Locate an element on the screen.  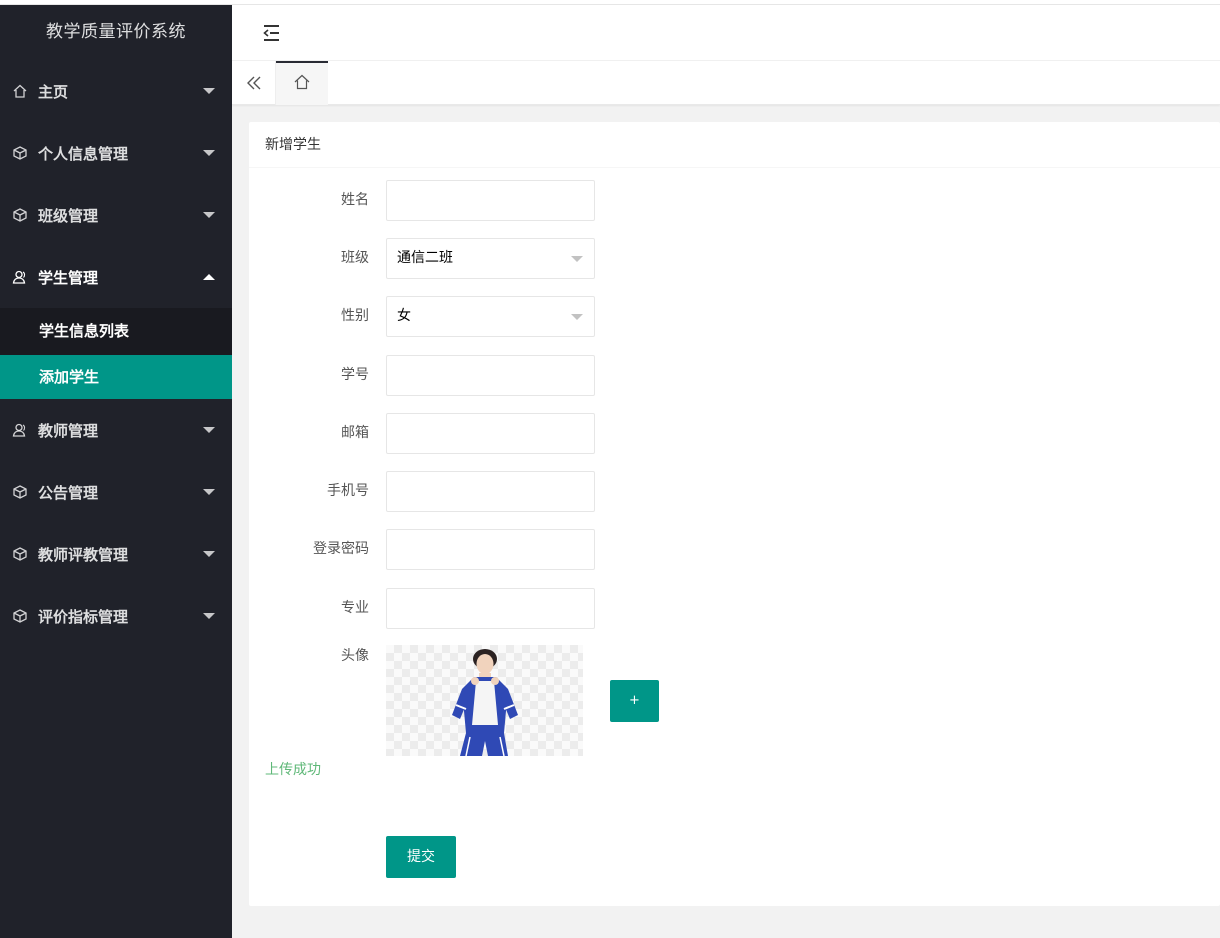
major-input is located at coordinates (490, 608).